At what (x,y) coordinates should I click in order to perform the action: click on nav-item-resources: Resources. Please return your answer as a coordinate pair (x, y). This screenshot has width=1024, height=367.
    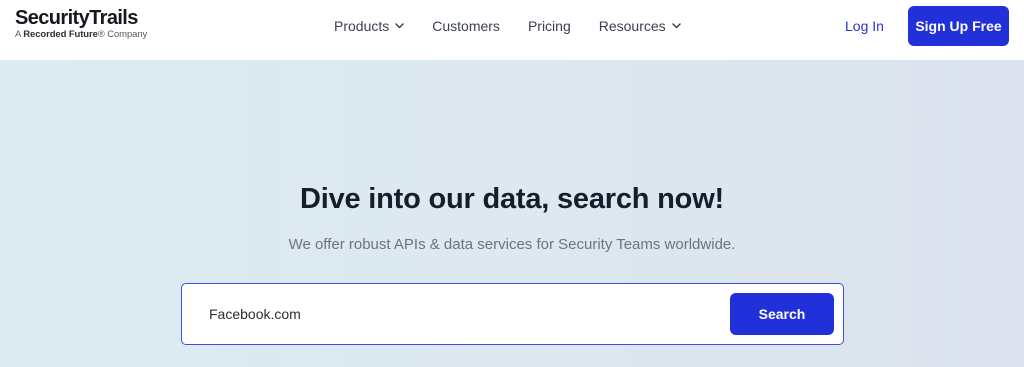
    Looking at the image, I should click on (640, 26).